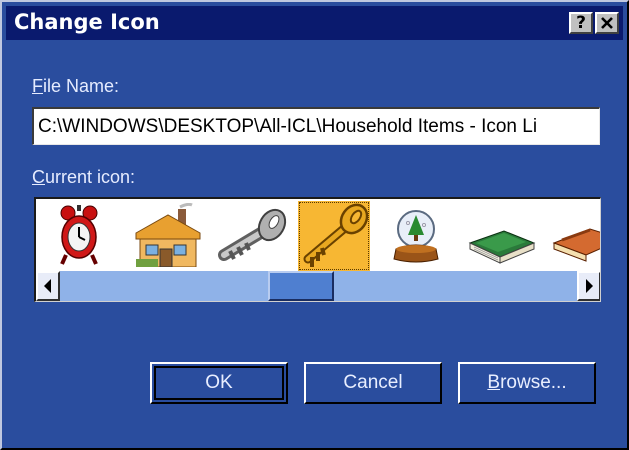  I want to click on silver-key-icon, so click(252, 235).